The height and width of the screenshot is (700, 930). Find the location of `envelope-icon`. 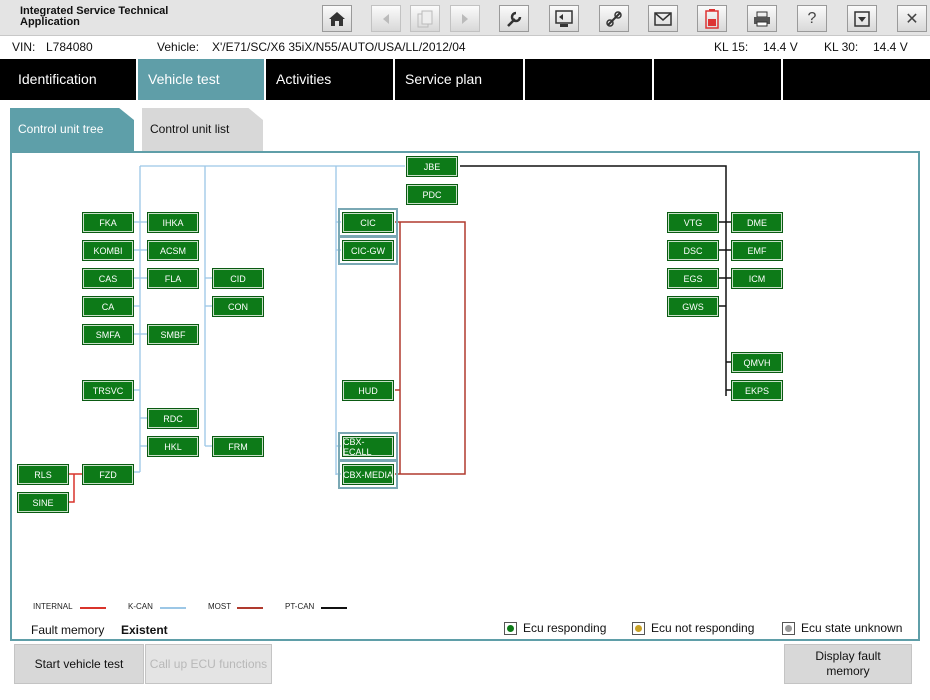

envelope-icon is located at coordinates (663, 18).